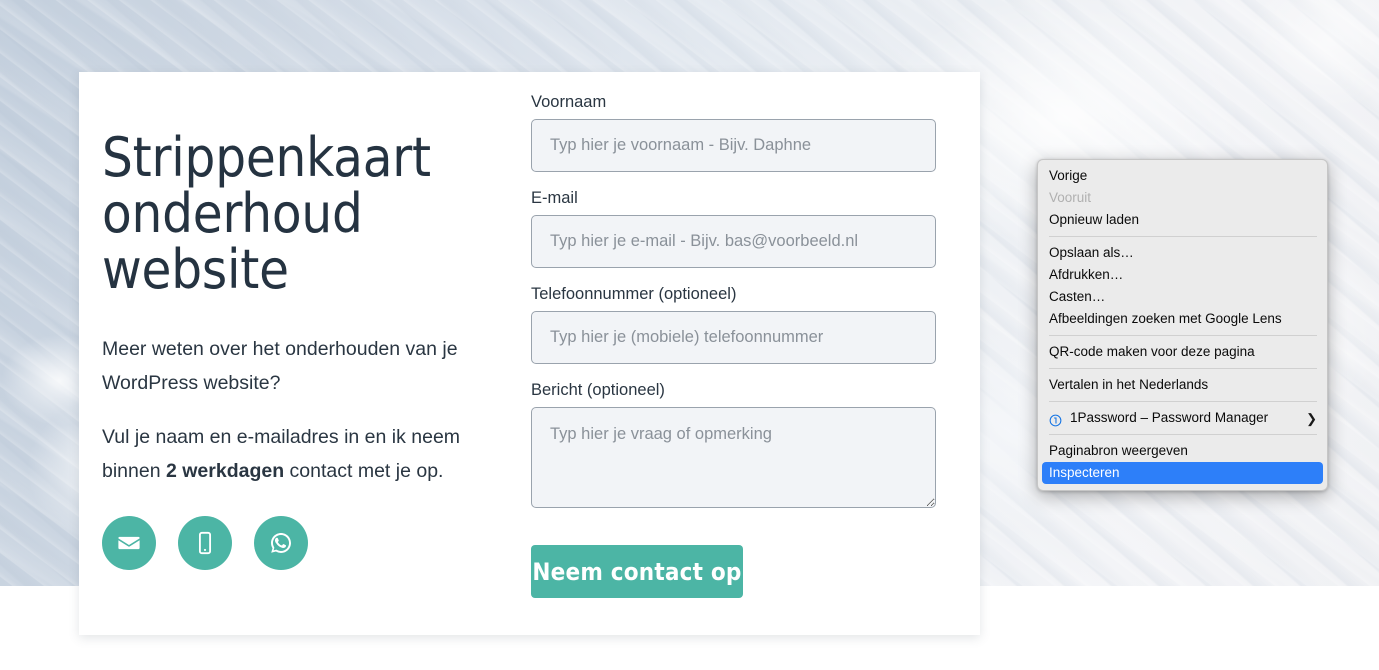 This screenshot has height=670, width=1379. I want to click on whatsapp-icon, so click(281, 543).